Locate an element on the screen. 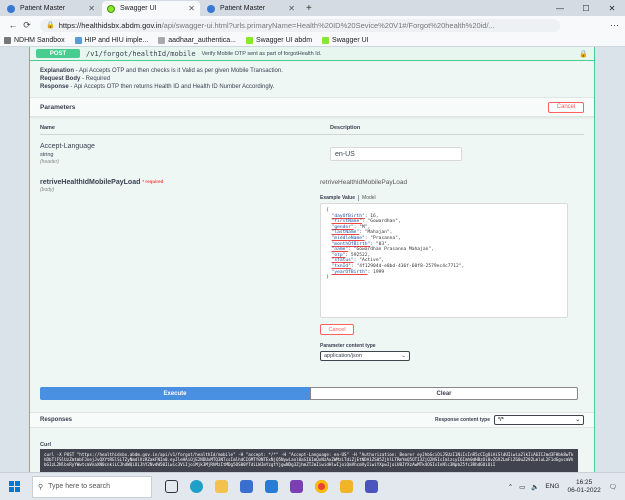 This screenshot has height=500, width=625. date: 06-01-2022 is located at coordinates (584, 490).